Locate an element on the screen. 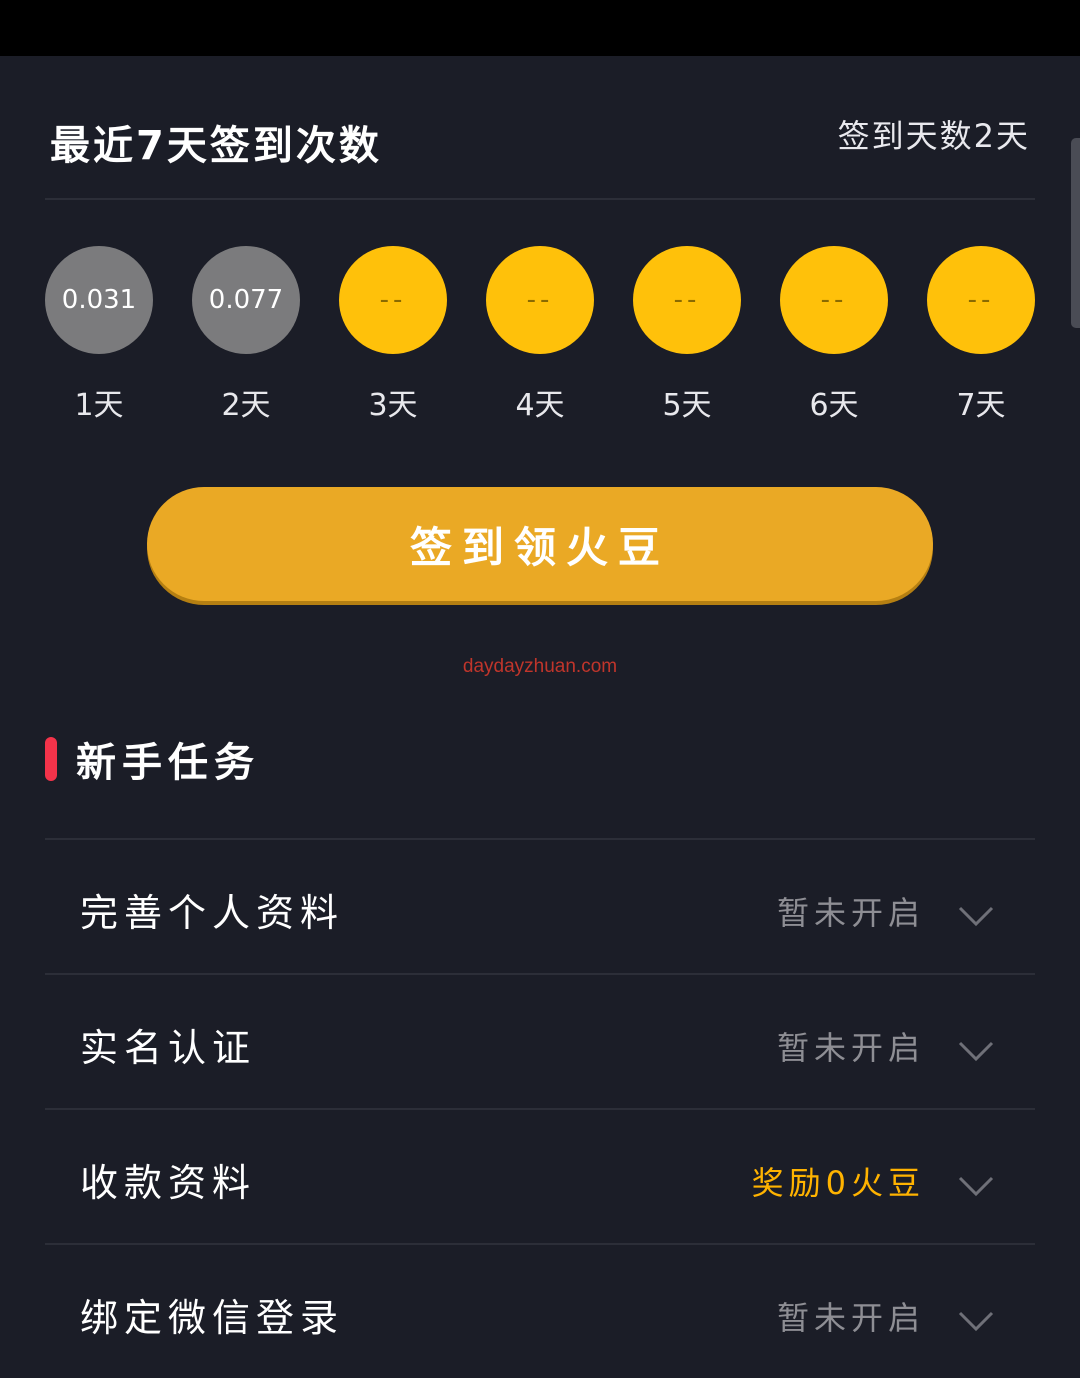 This screenshot has width=1080, height=1378. signin-title: 最近7天签到次数 is located at coordinates (216, 146).